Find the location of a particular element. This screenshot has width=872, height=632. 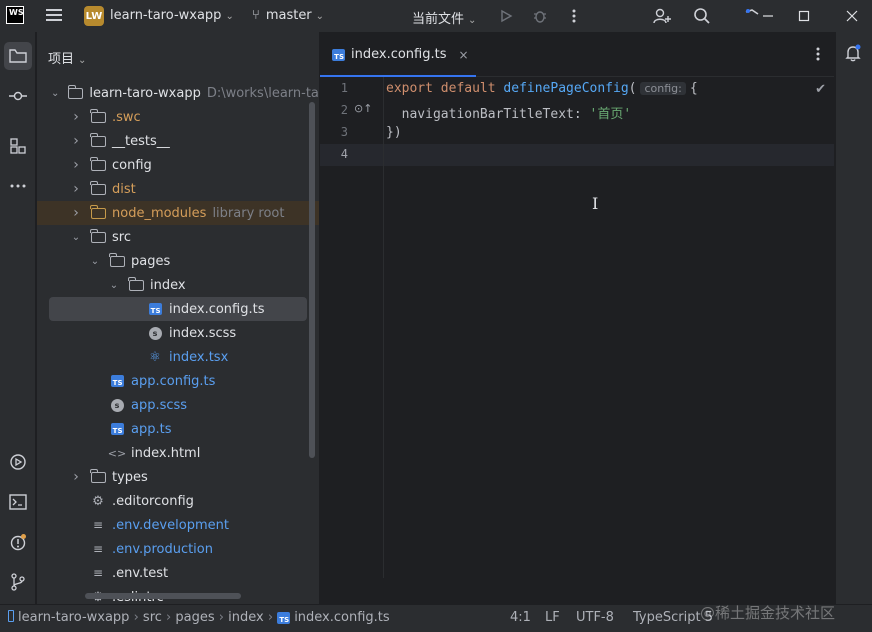

run-config-selector: 当前文件 ⌄ is located at coordinates (444, 17).